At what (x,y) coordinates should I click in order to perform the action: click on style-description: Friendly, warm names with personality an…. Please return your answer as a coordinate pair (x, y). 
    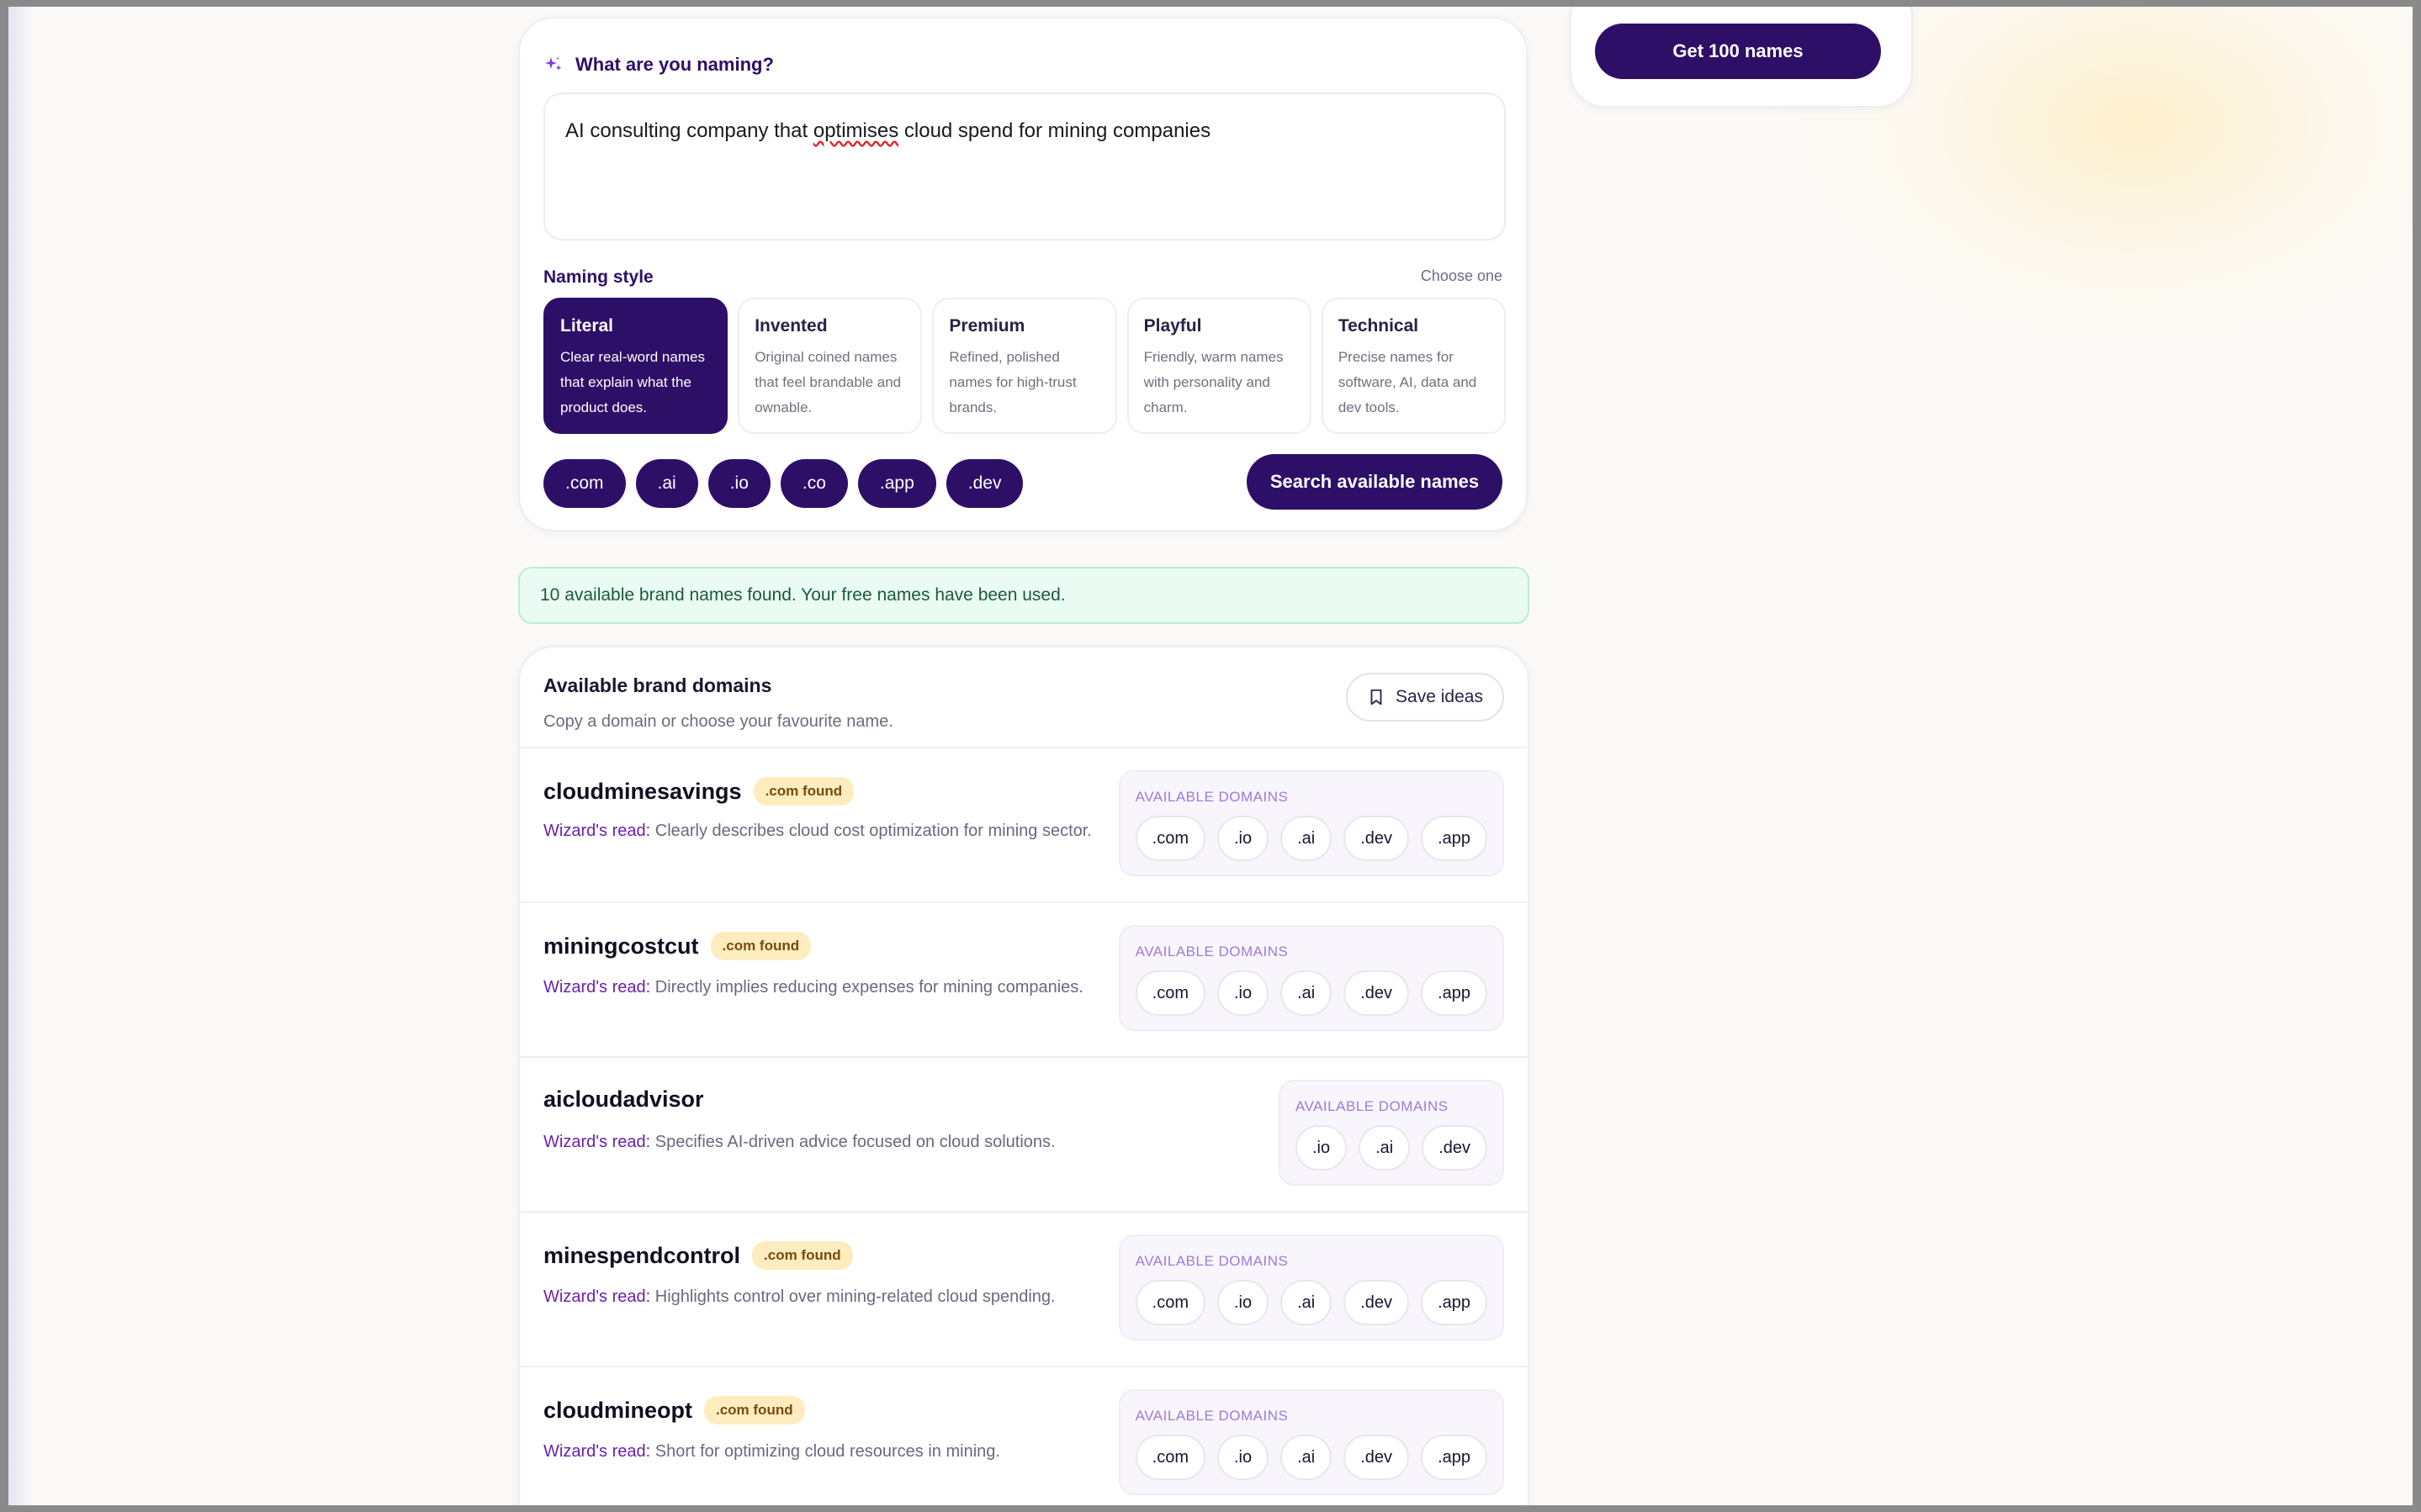
    Looking at the image, I should click on (1214, 382).